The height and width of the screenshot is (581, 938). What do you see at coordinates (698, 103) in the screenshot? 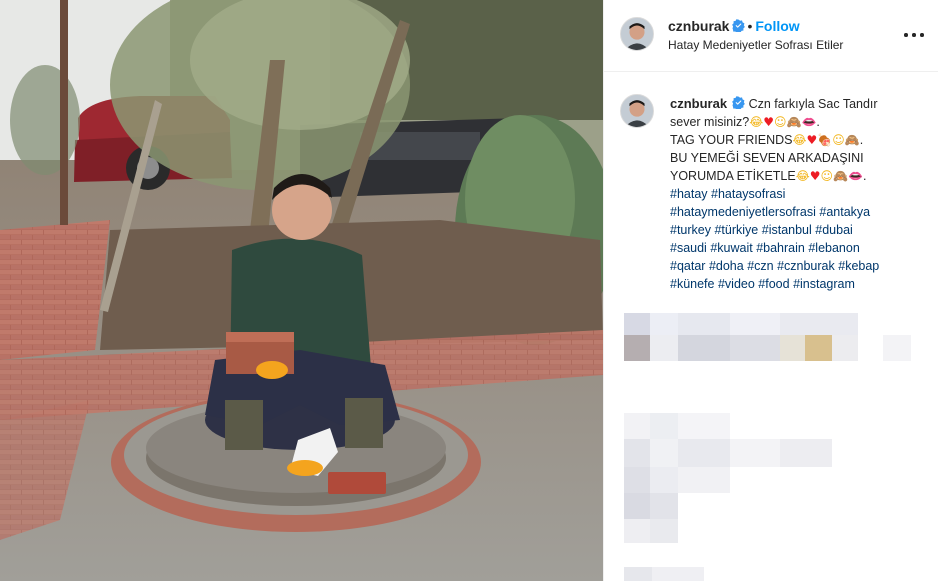
I see `caption-username: cznburak` at bounding box center [698, 103].